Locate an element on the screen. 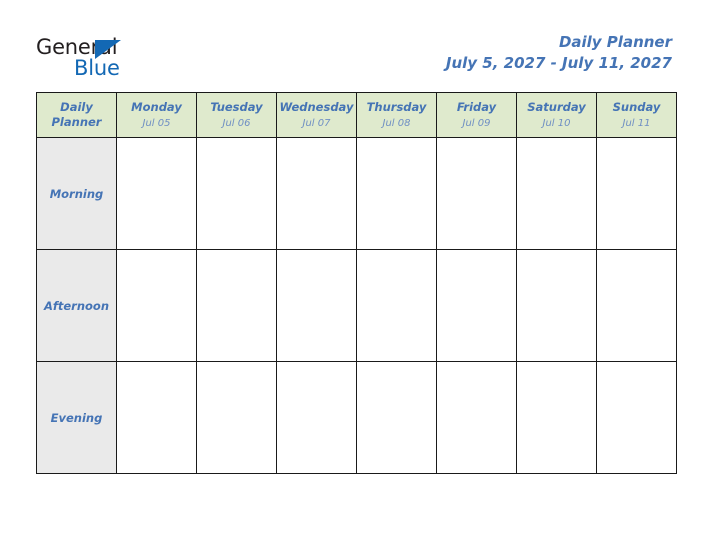 This screenshot has height=550, width=712. day-date-label: Jul 06 is located at coordinates (236, 123).